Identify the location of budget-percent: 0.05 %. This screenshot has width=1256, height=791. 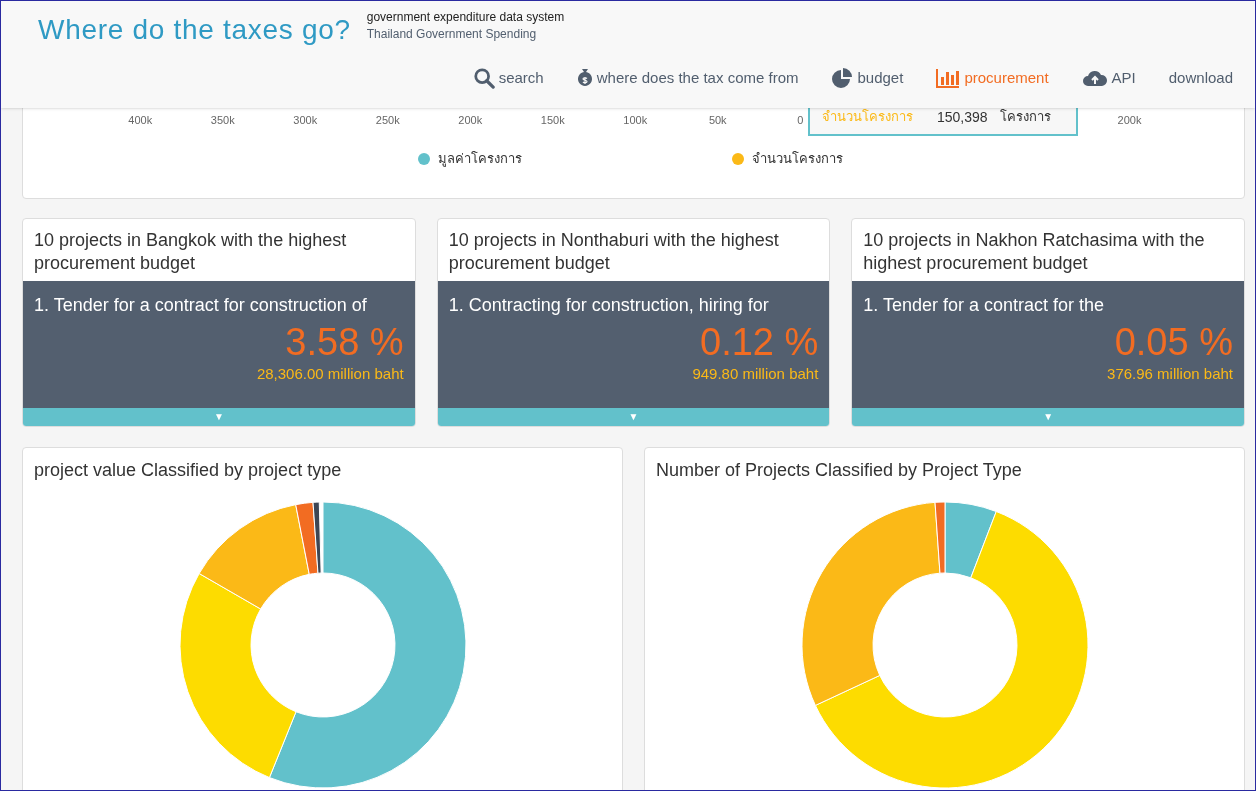
(1173, 342).